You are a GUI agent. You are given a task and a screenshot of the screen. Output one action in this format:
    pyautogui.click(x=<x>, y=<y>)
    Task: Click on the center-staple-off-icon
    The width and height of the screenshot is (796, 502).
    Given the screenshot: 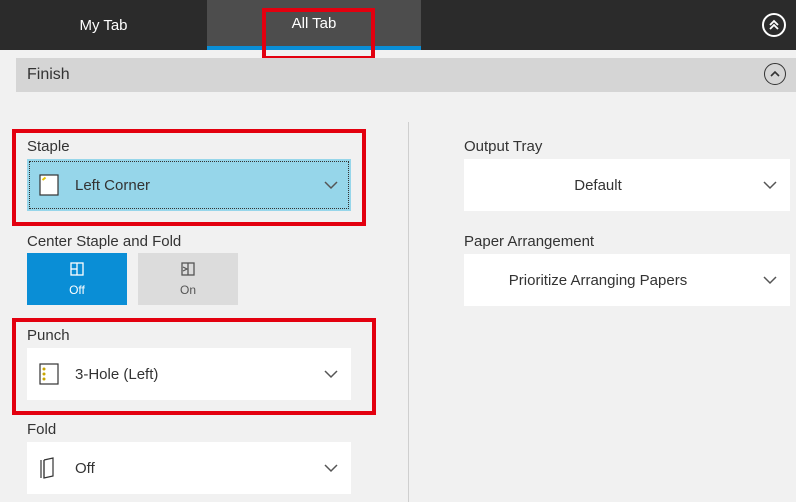 What is the action you would take?
    pyautogui.click(x=77, y=269)
    